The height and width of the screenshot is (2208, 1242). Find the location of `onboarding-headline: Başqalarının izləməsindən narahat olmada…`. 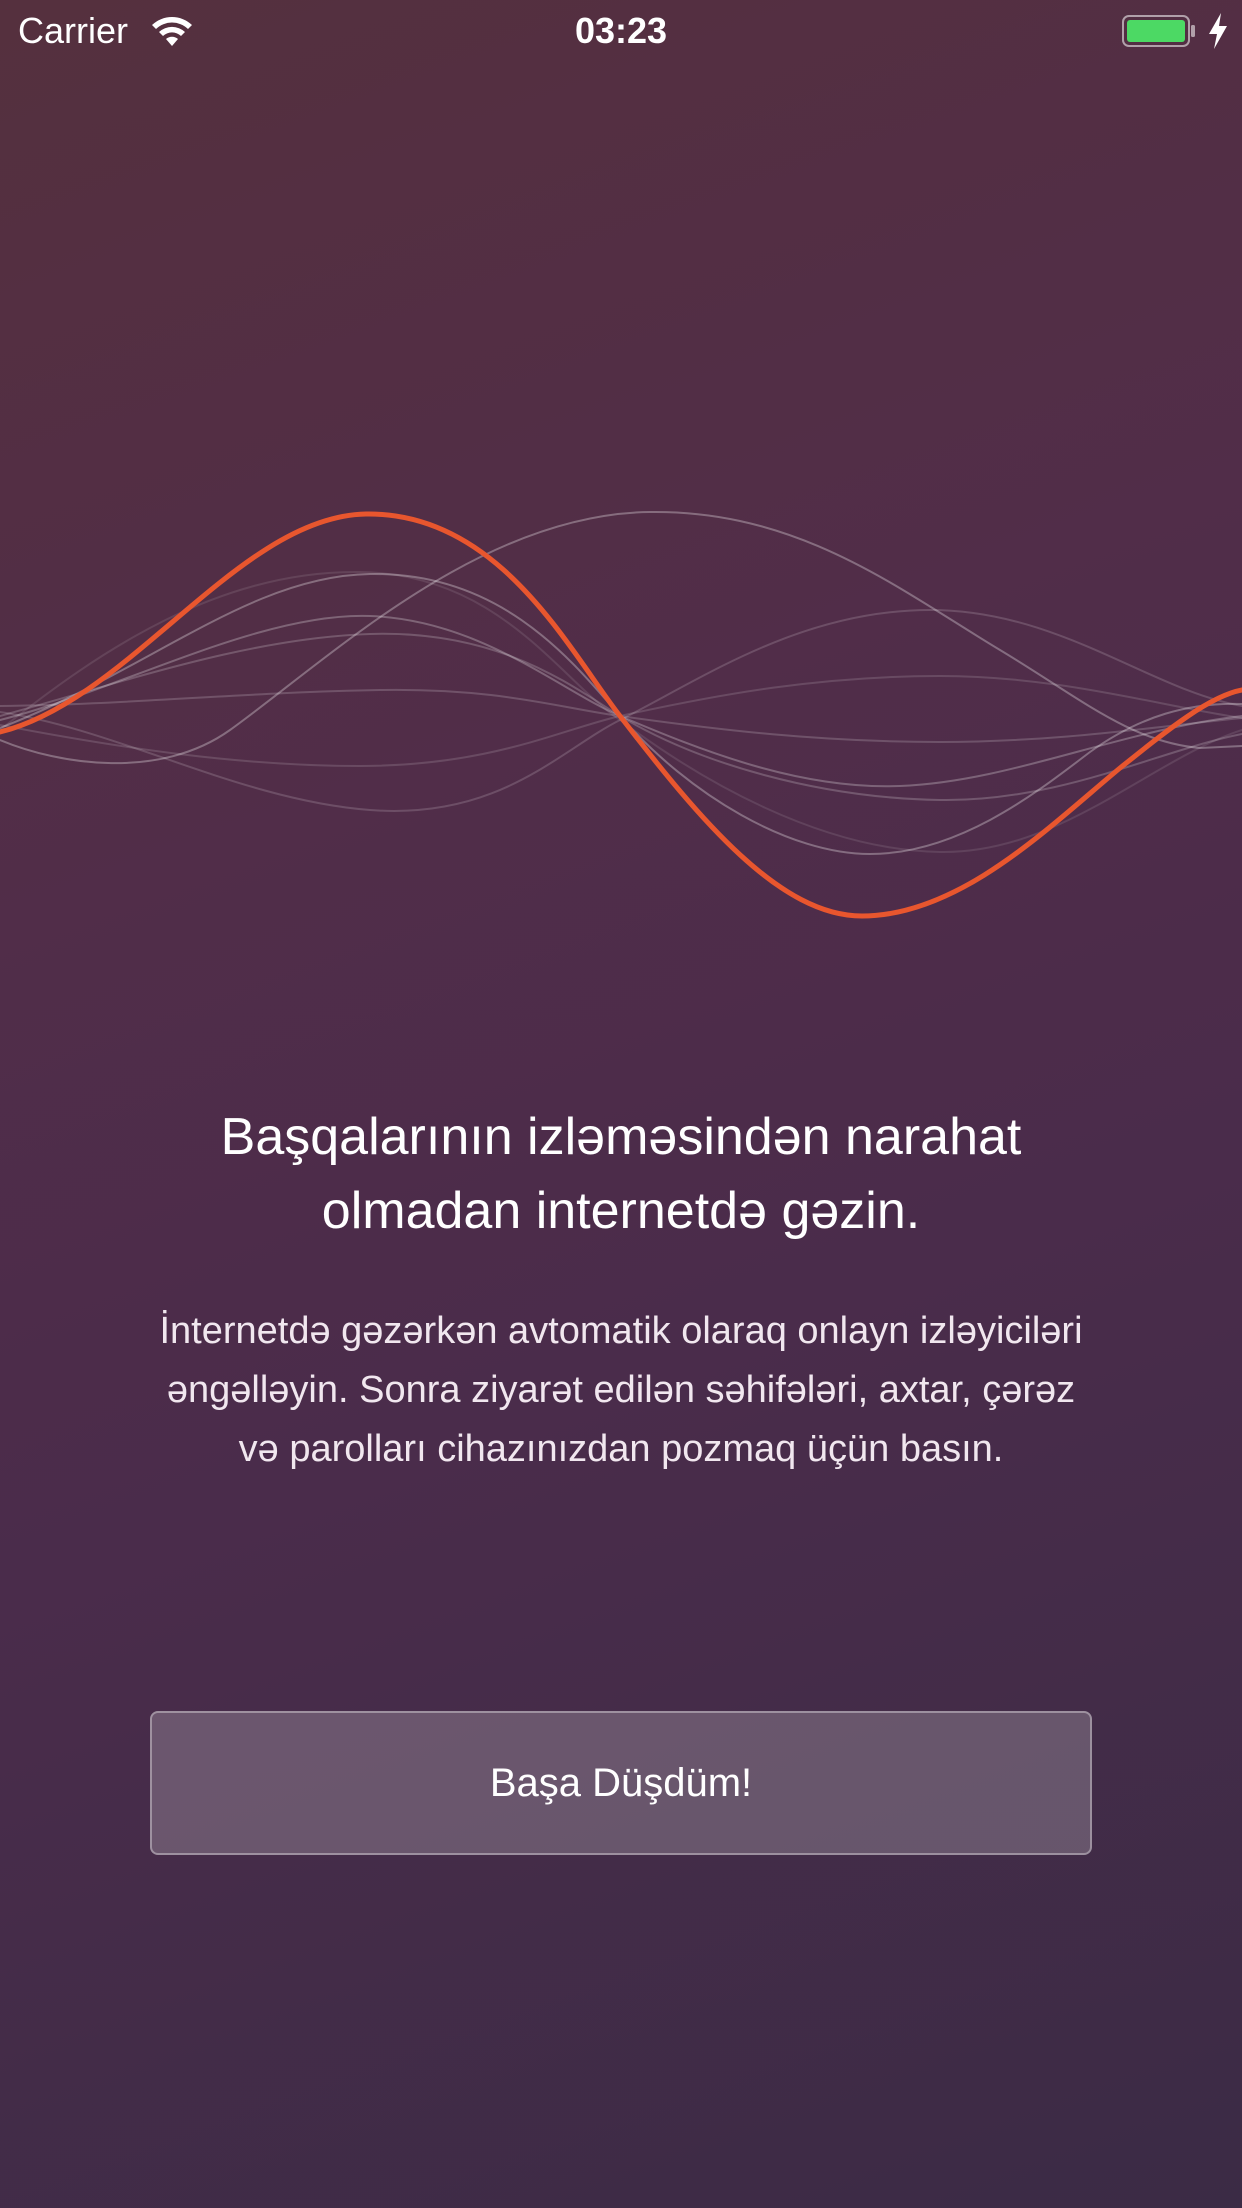

onboarding-headline: Başqalarının izləməsindən narahat olmada… is located at coordinates (621, 1174).